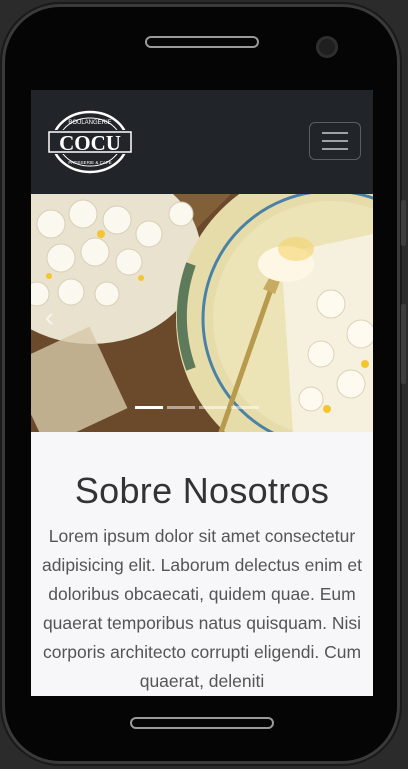 The width and height of the screenshot is (408, 769). I want to click on home-bar, so click(202, 723).